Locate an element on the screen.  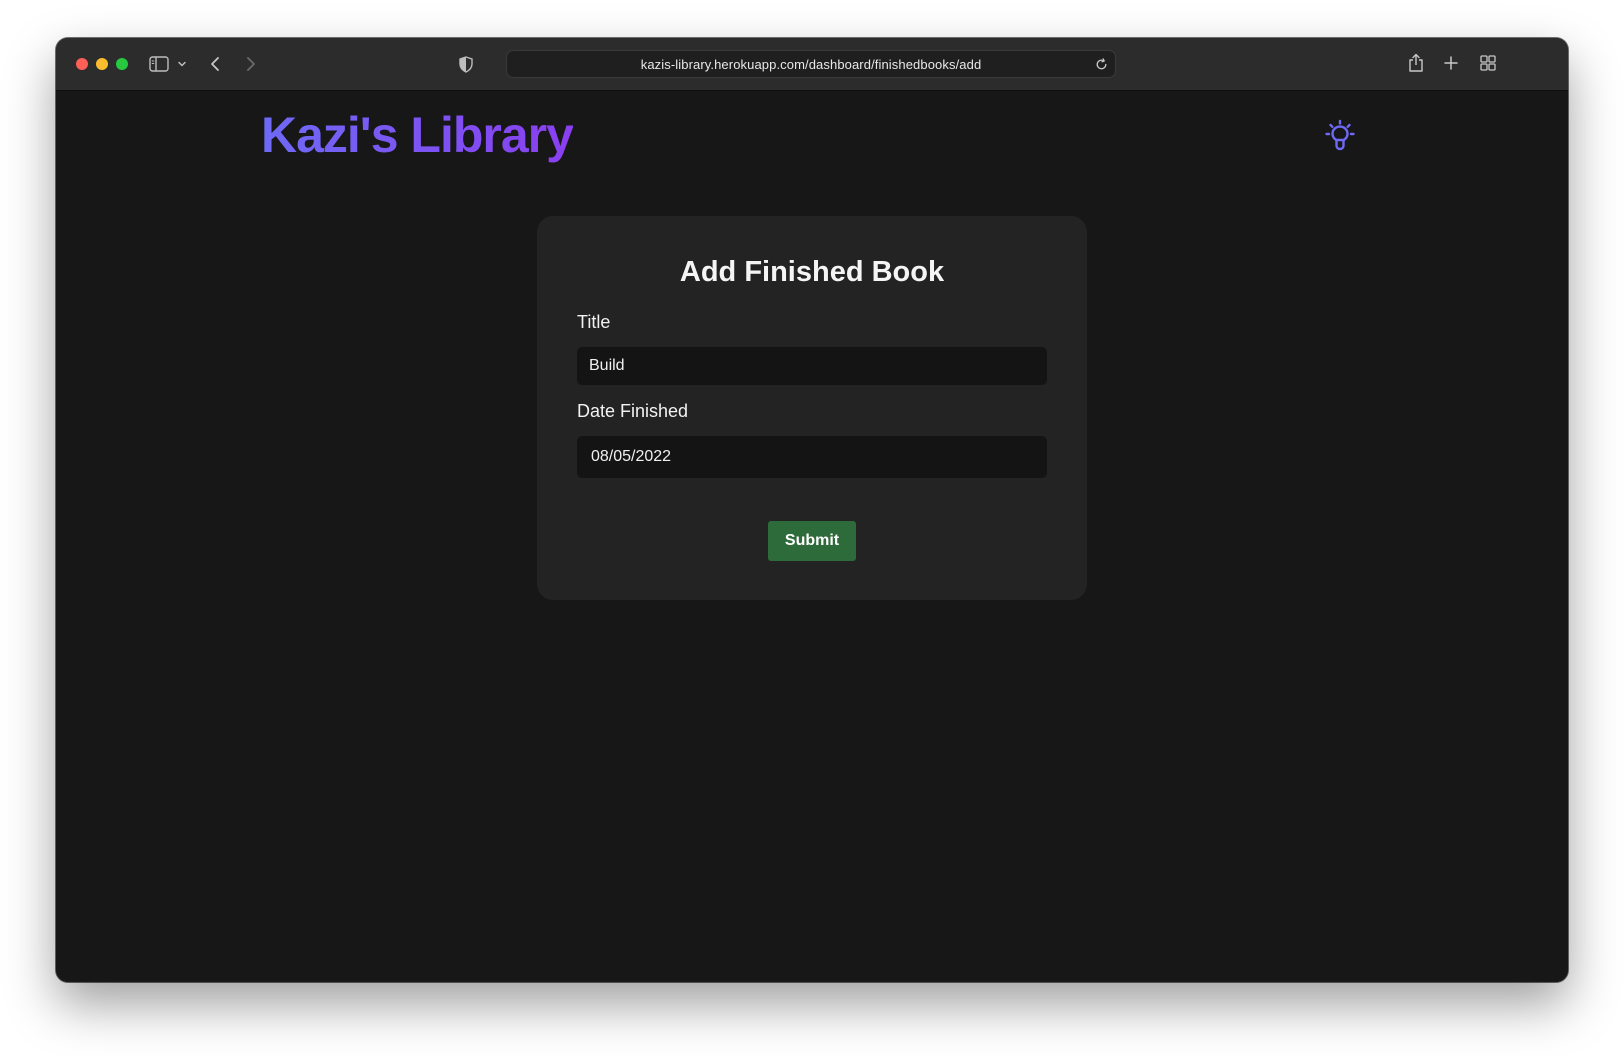
reload-icon is located at coordinates (1101, 64).